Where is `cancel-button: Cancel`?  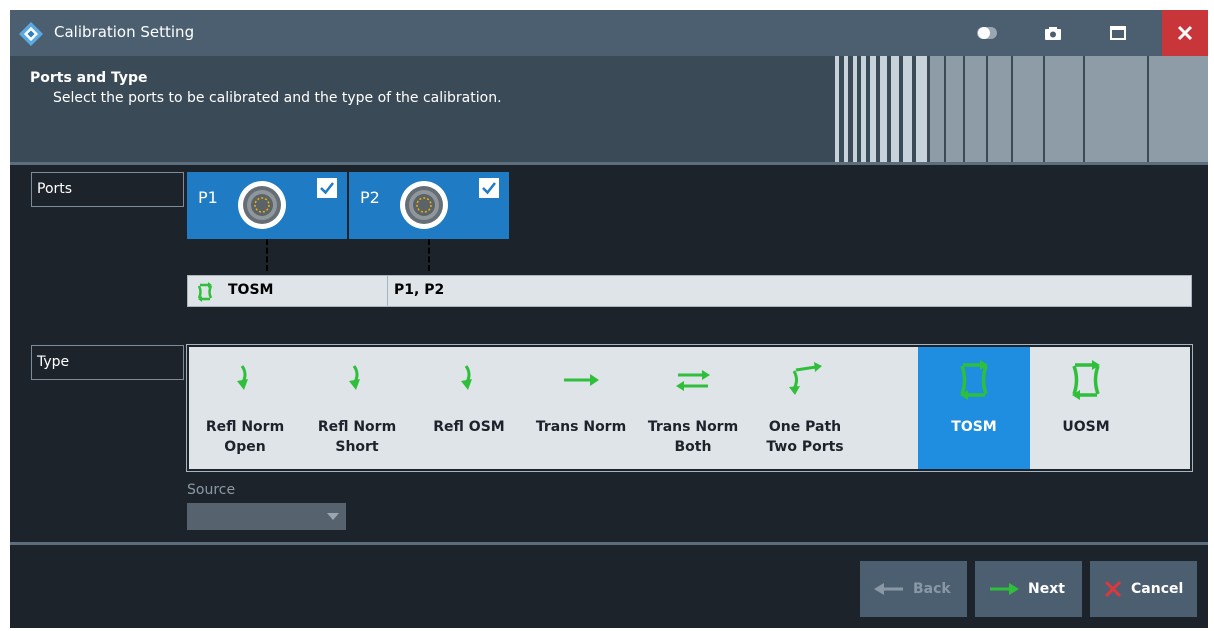 cancel-button: Cancel is located at coordinates (1143, 589).